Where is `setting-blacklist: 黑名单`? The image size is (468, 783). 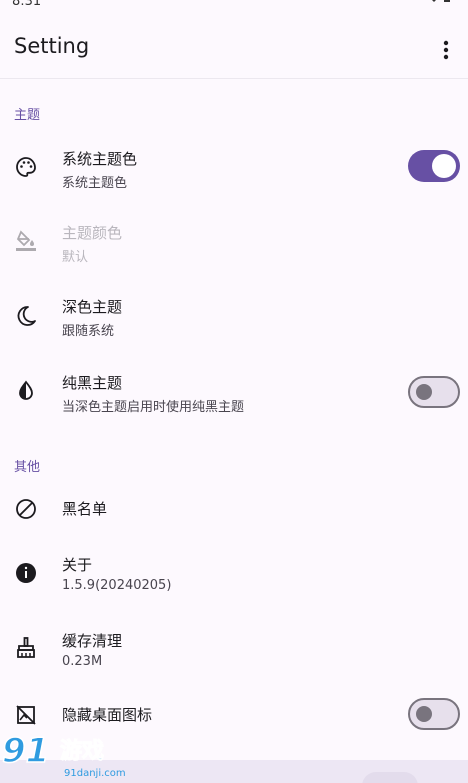
setting-blacklist: 黑名单 is located at coordinates (234, 515).